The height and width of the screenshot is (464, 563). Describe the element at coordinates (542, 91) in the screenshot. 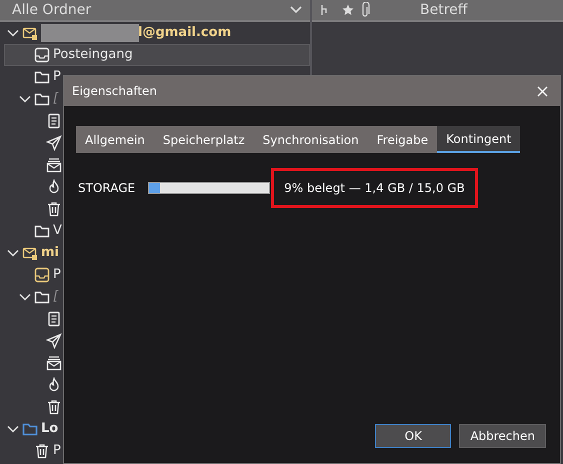

I see `close-icon` at that location.